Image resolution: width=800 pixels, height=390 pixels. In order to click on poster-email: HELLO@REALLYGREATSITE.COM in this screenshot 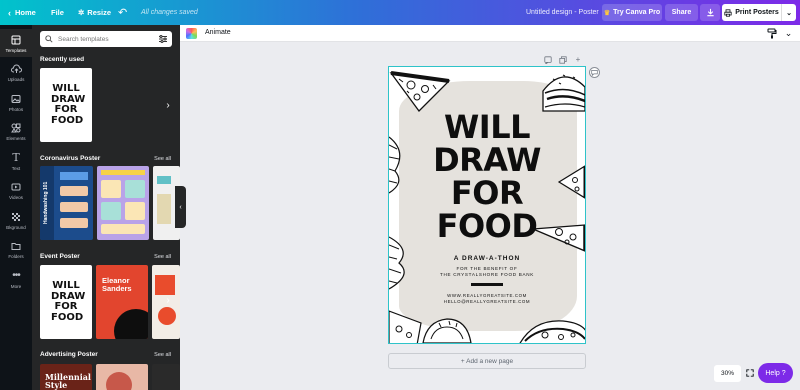, I will do `click(487, 301)`.